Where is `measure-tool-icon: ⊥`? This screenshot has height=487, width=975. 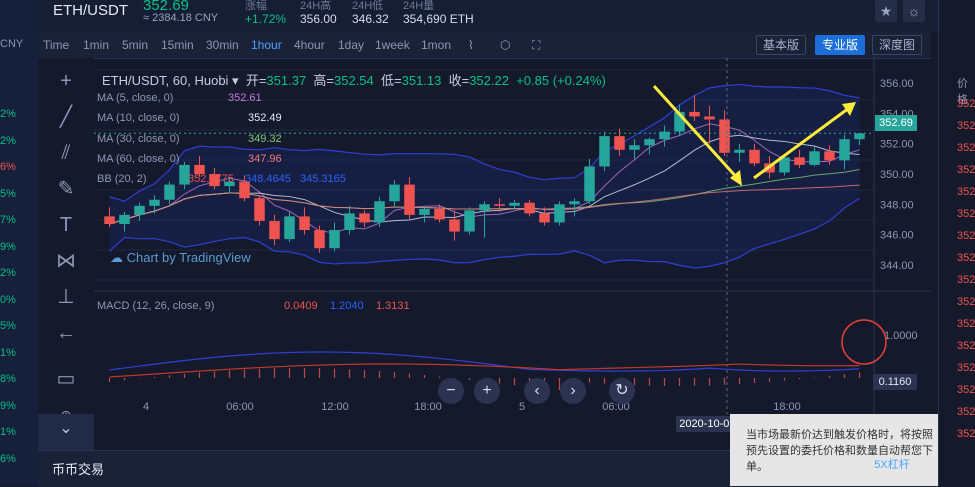 measure-tool-icon: ⊥ is located at coordinates (66, 297).